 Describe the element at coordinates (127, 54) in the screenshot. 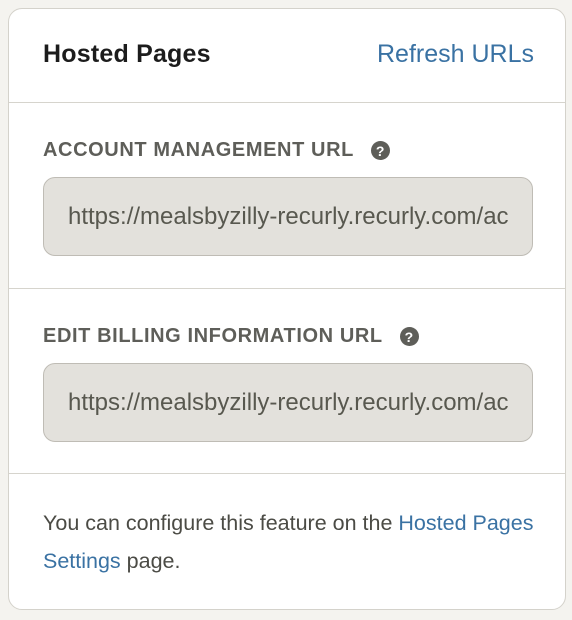

I see `card-title: Hosted Pages` at that location.